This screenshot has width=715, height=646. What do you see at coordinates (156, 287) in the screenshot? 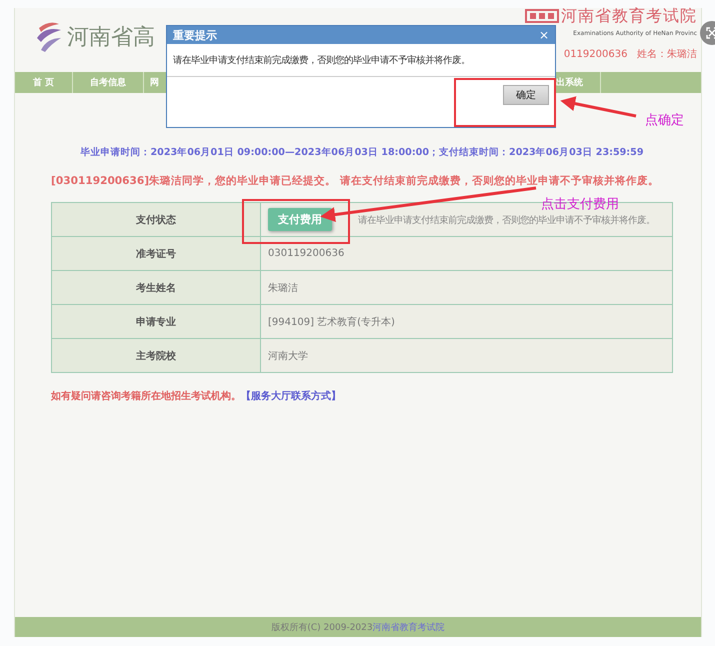
I see `field-label: 考生姓名` at bounding box center [156, 287].